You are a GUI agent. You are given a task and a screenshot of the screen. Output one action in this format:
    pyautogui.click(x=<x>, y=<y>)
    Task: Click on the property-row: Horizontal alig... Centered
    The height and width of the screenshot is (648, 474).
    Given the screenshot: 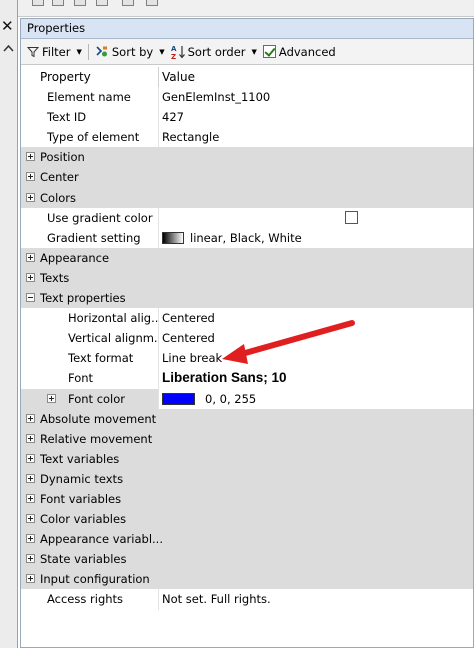 What is the action you would take?
    pyautogui.click(x=247, y=318)
    